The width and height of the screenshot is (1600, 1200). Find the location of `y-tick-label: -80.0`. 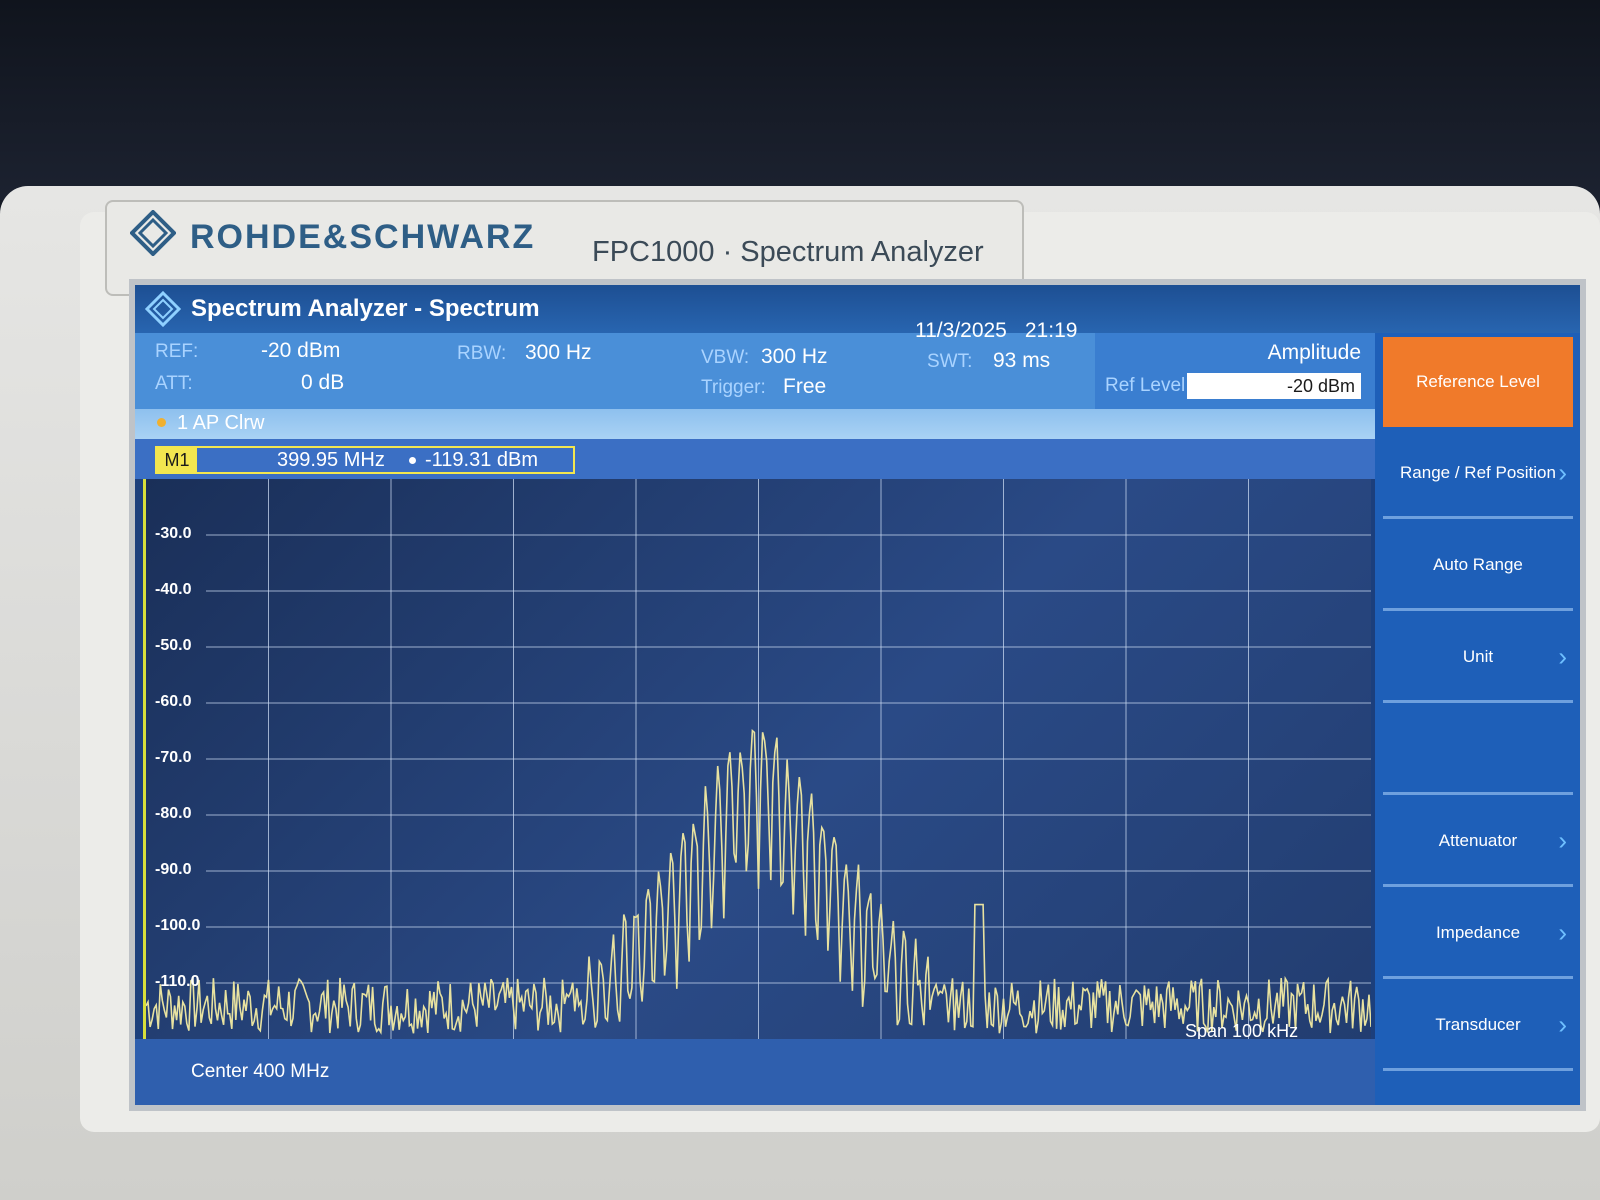

y-tick-label: -80.0 is located at coordinates (173, 813).